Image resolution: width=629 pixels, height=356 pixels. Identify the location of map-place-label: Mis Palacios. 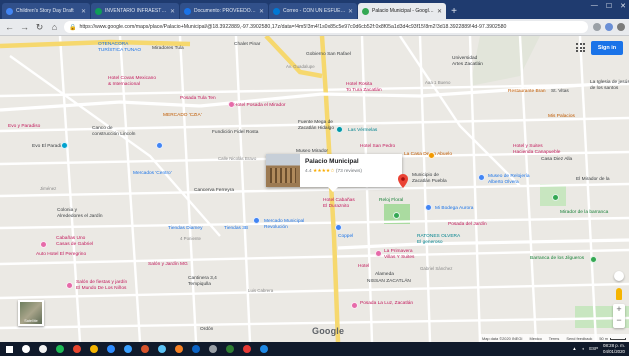
(561, 117).